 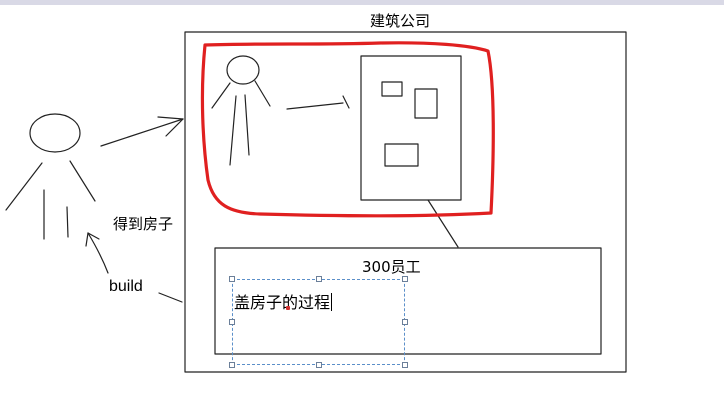 What do you see at coordinates (288, 308) in the screenshot?
I see `mouse-pointer-dot` at bounding box center [288, 308].